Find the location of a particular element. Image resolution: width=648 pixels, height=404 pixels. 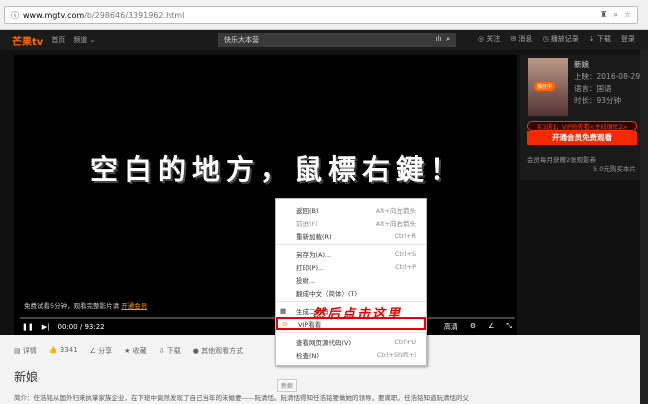

menu-back: 返回(B) Alt+向左箭头 is located at coordinates (351, 209).